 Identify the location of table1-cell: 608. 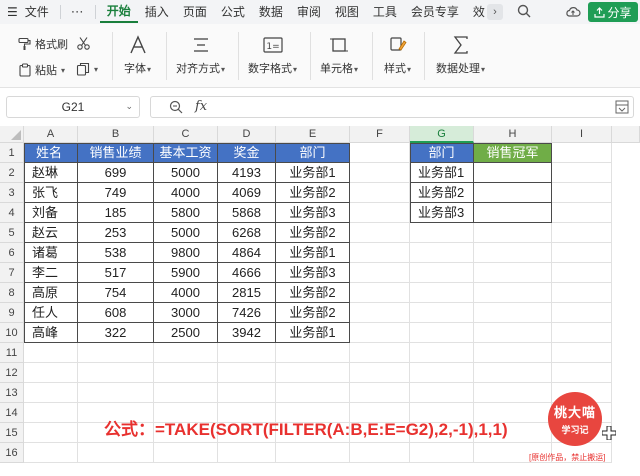
(116, 313).